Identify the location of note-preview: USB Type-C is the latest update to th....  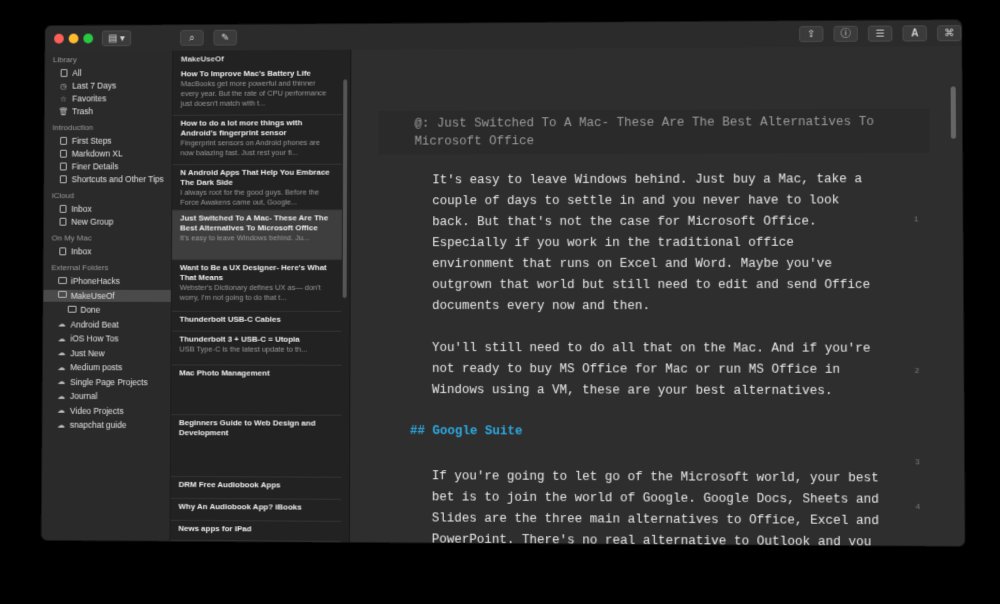
(256, 350).